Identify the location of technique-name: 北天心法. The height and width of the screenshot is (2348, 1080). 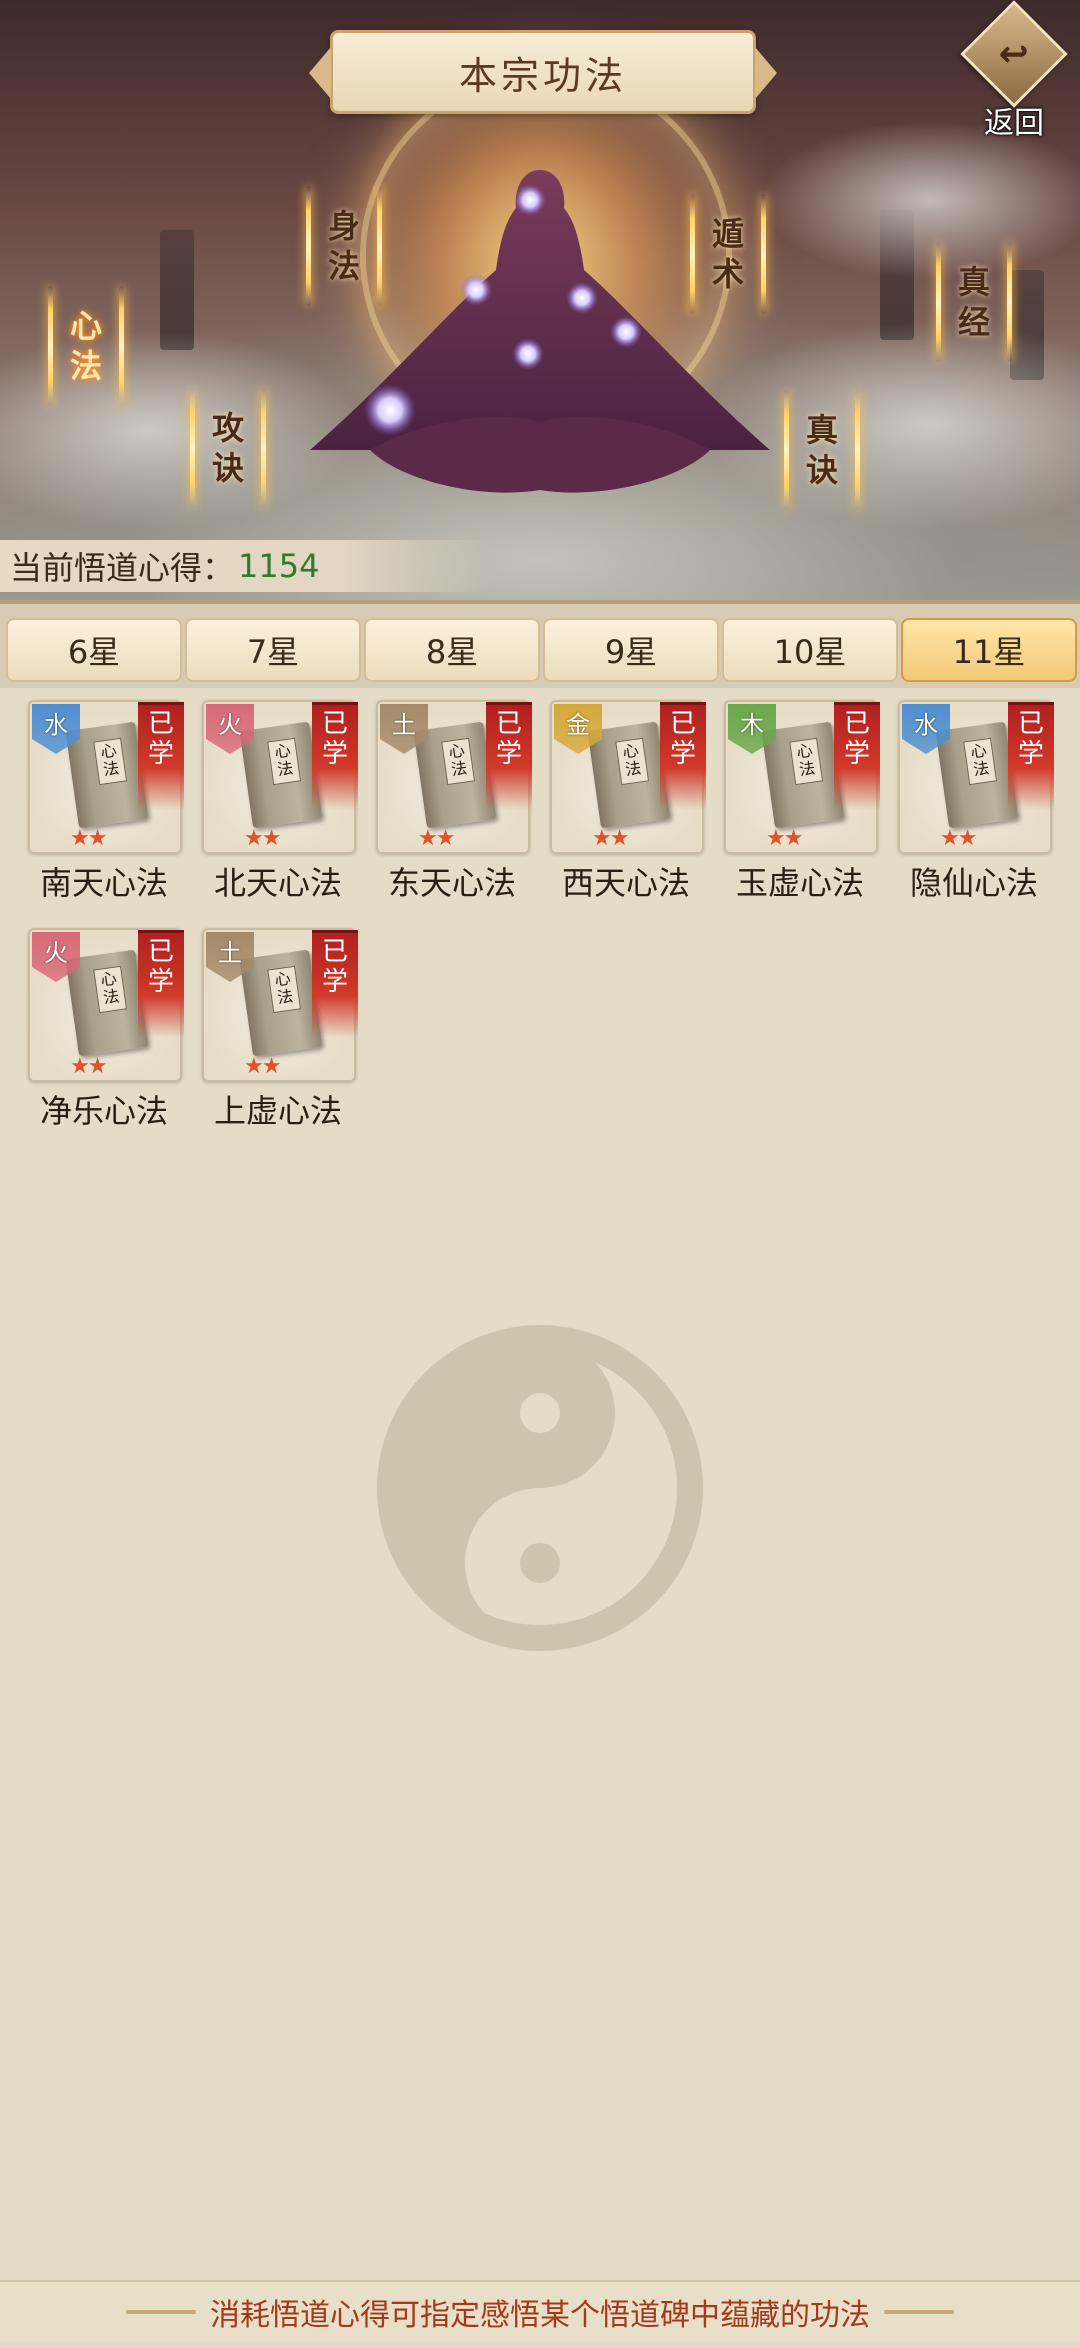
(277, 883).